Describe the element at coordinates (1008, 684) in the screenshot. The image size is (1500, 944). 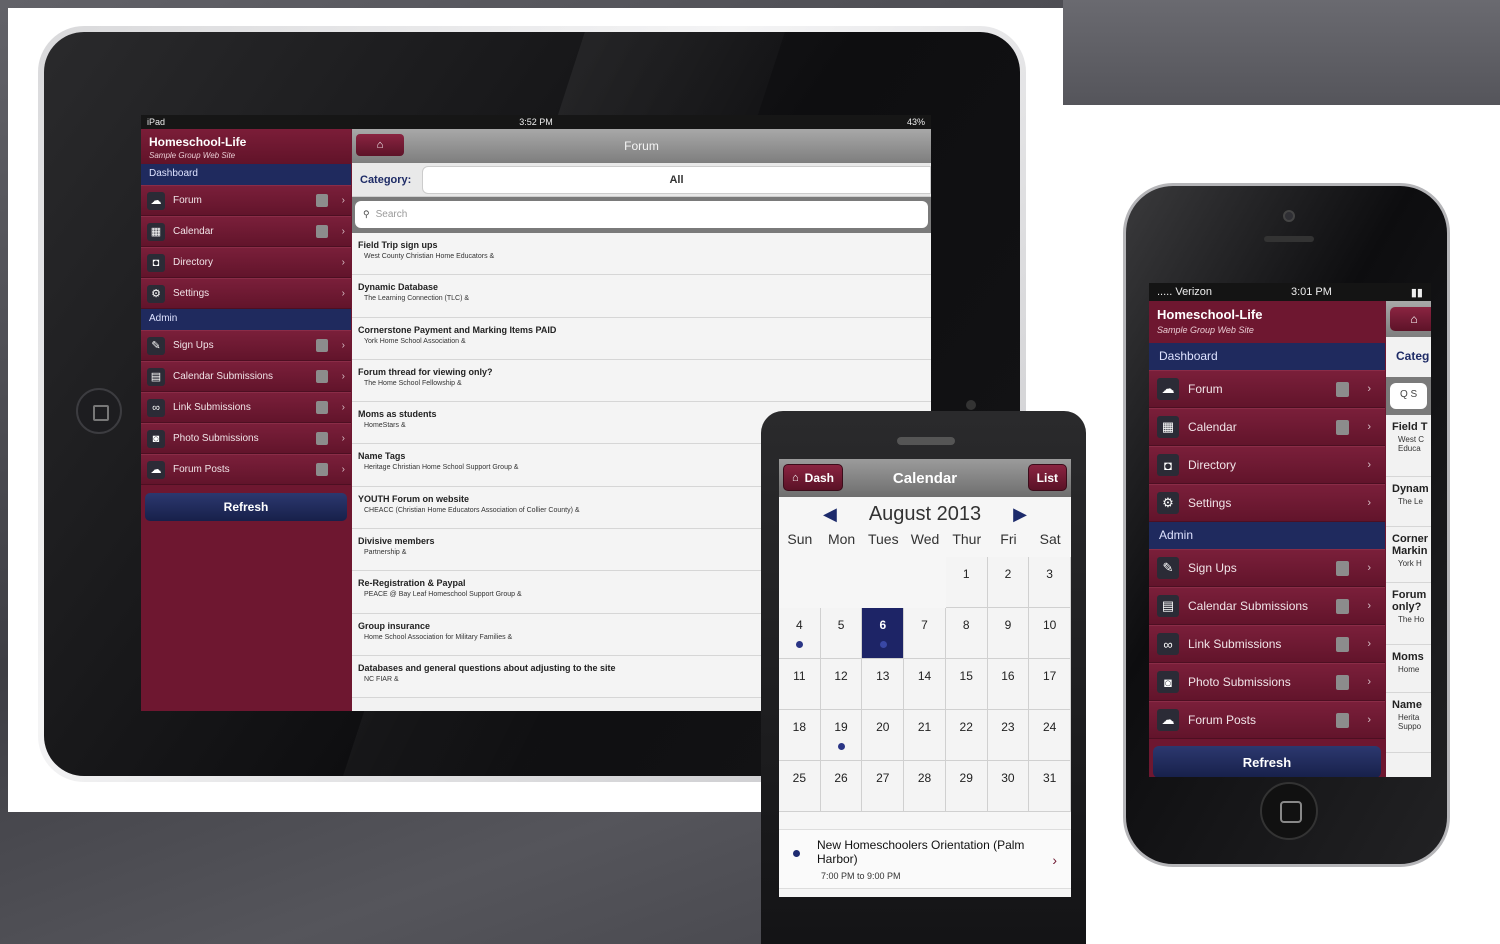
I see `calendar-day-16: 16` at that location.